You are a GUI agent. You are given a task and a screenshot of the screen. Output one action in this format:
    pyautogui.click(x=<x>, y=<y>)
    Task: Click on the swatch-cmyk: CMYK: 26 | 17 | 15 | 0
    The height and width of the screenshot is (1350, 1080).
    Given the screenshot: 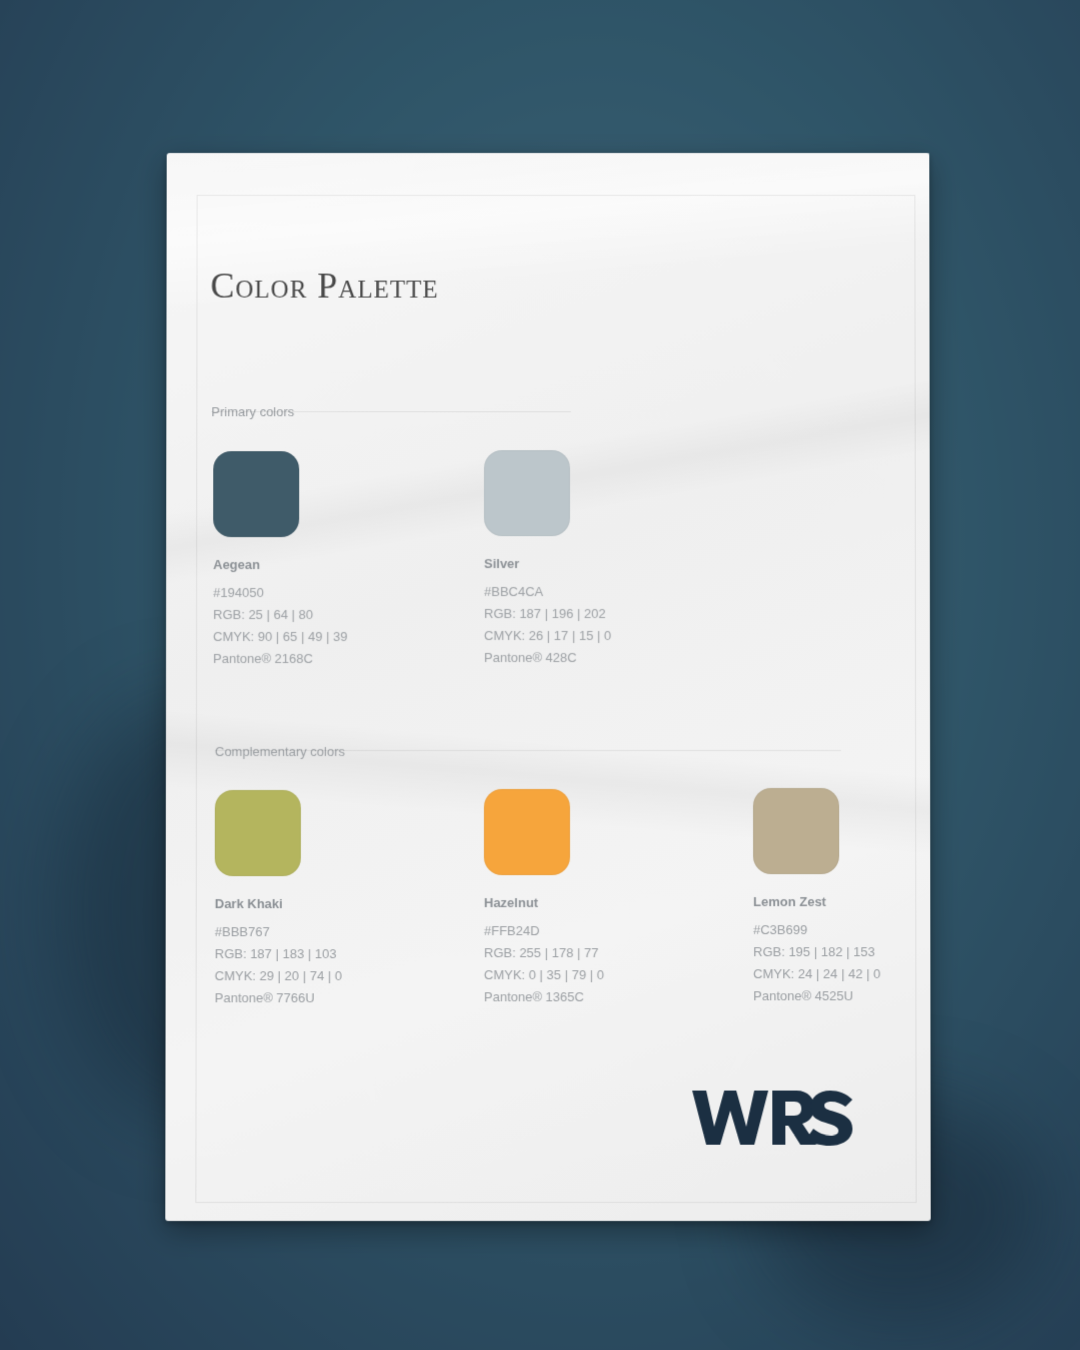 What is the action you would take?
    pyautogui.click(x=548, y=636)
    